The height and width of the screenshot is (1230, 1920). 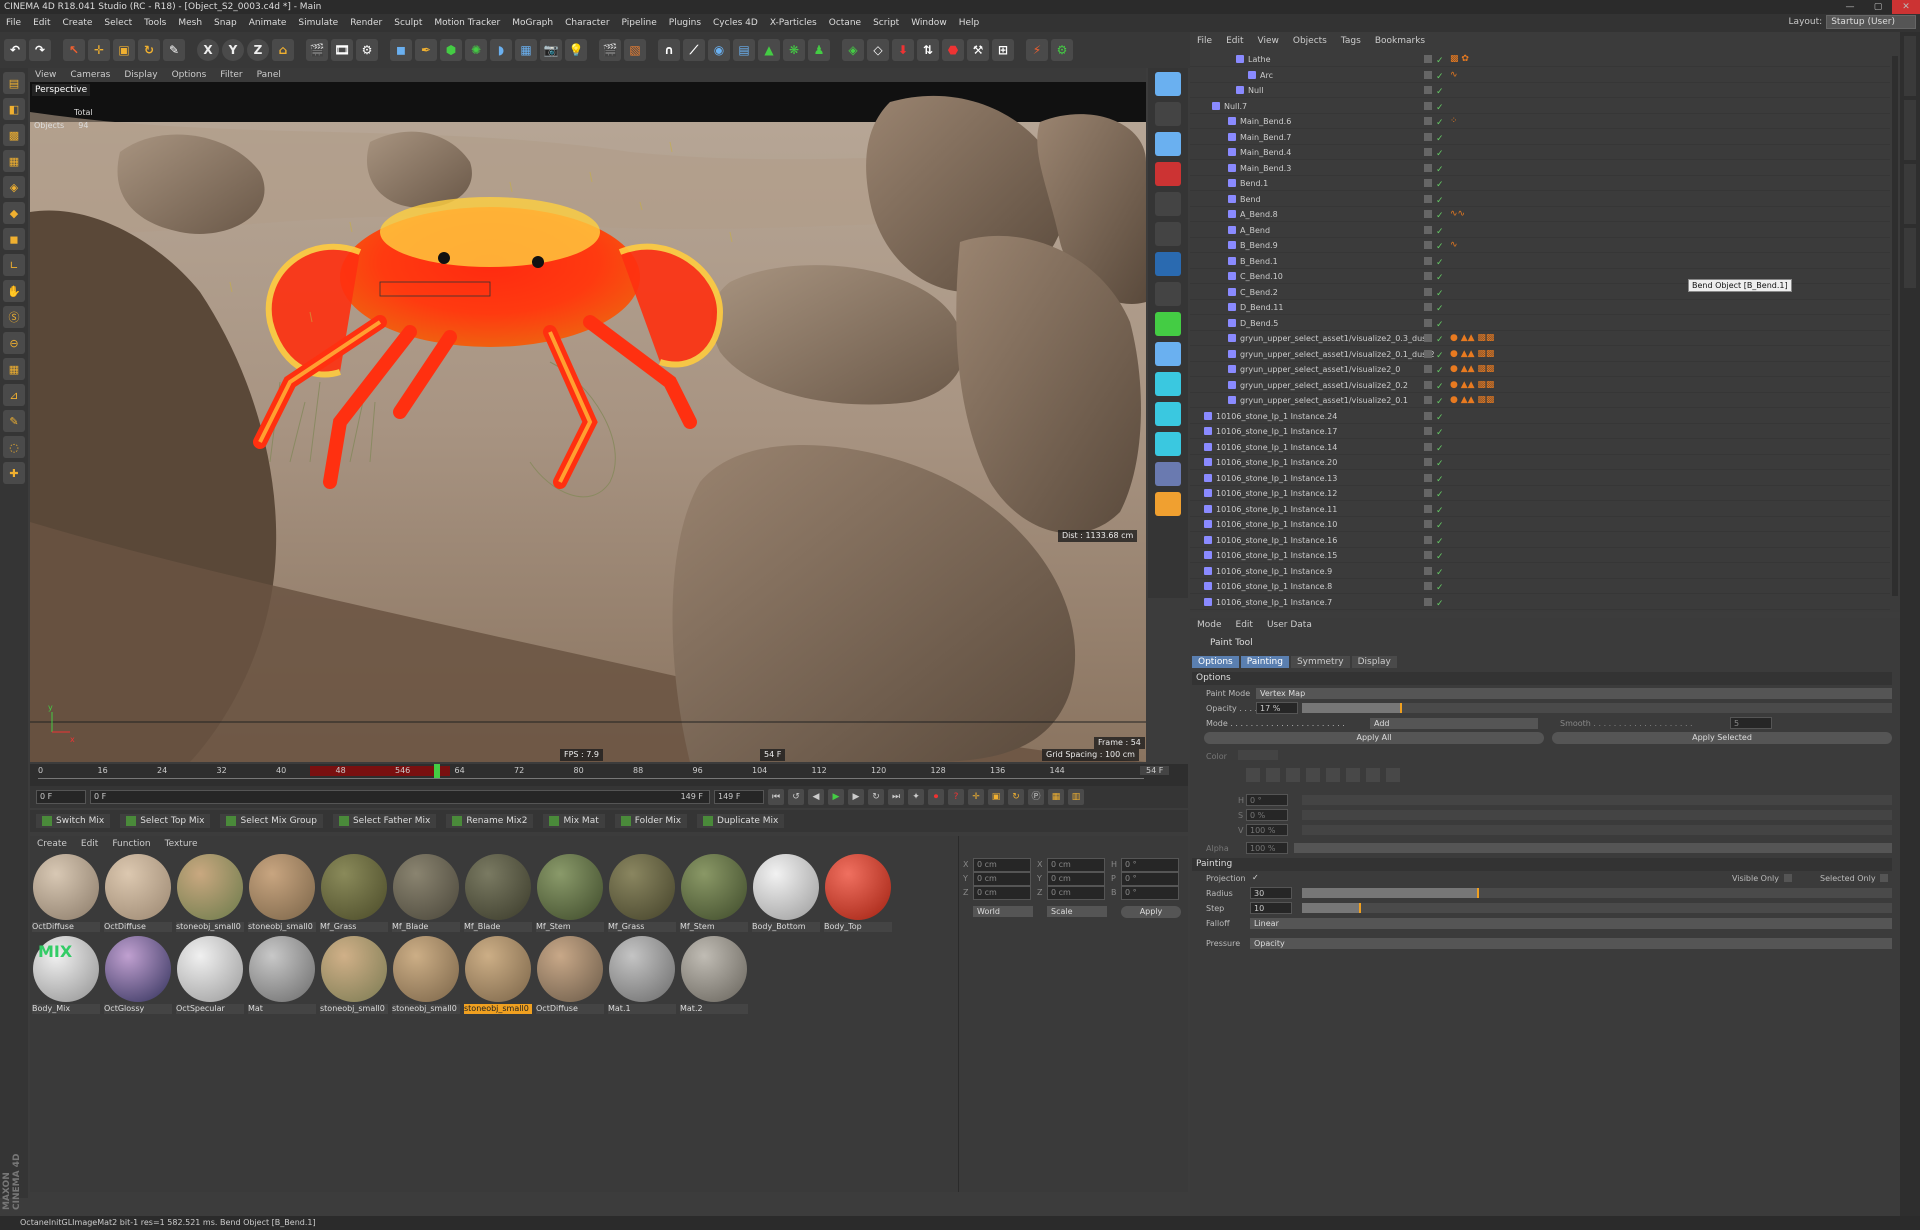 I want to click on material-swatch: Mf_Stem, so click(x=714, y=894).